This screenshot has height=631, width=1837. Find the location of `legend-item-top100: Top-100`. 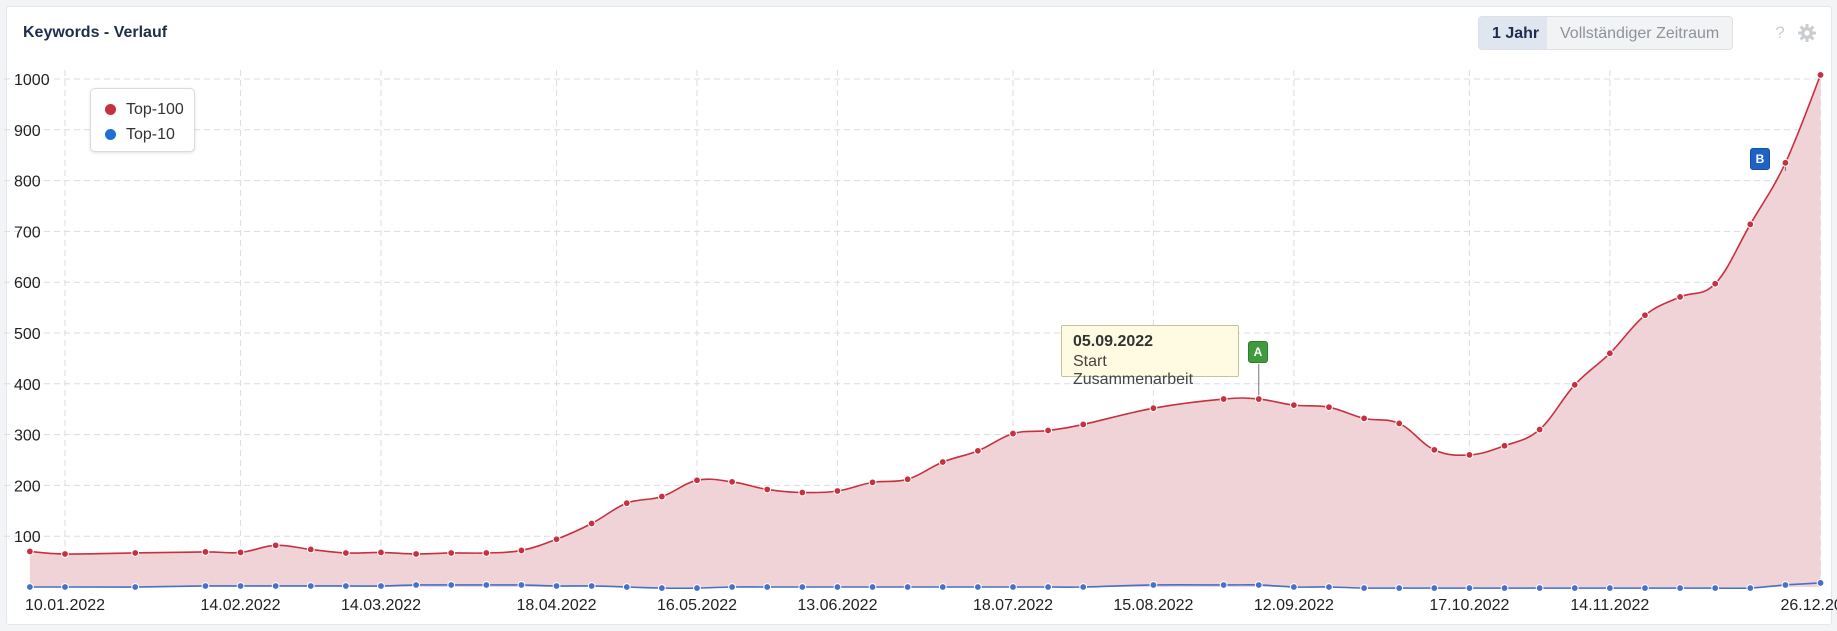

legend-item-top100: Top-100 is located at coordinates (144, 110).